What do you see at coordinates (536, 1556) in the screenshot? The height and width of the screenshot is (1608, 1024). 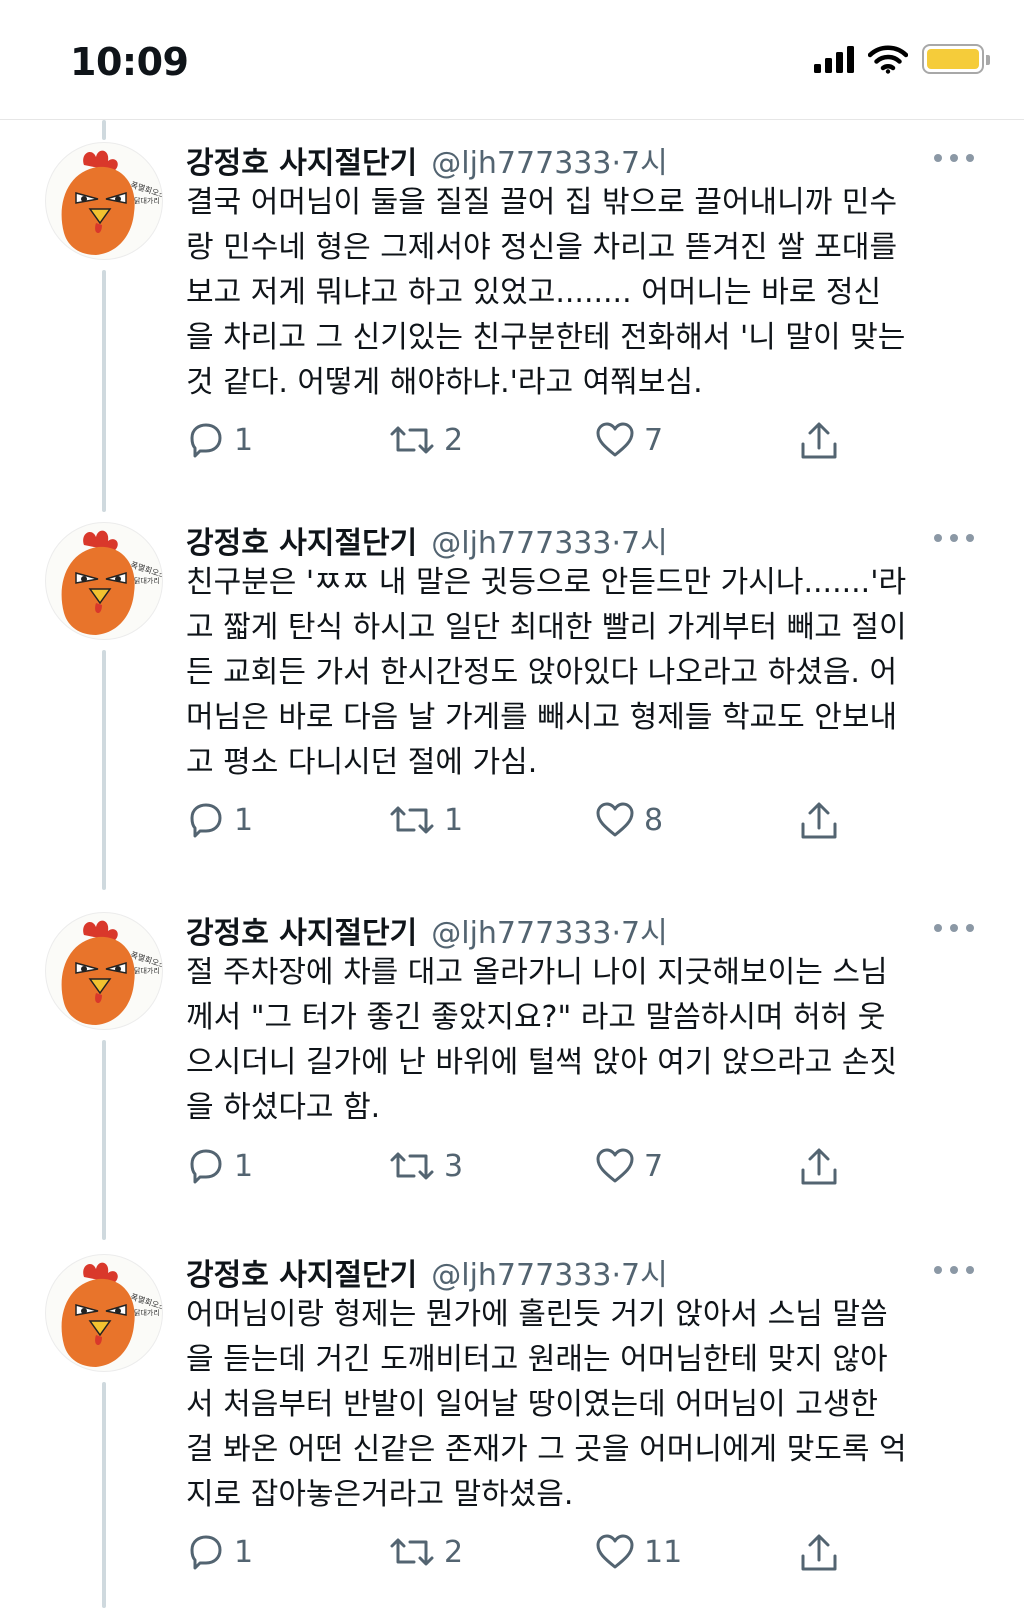 I see `tweet-actions: 1 2 11` at bounding box center [536, 1556].